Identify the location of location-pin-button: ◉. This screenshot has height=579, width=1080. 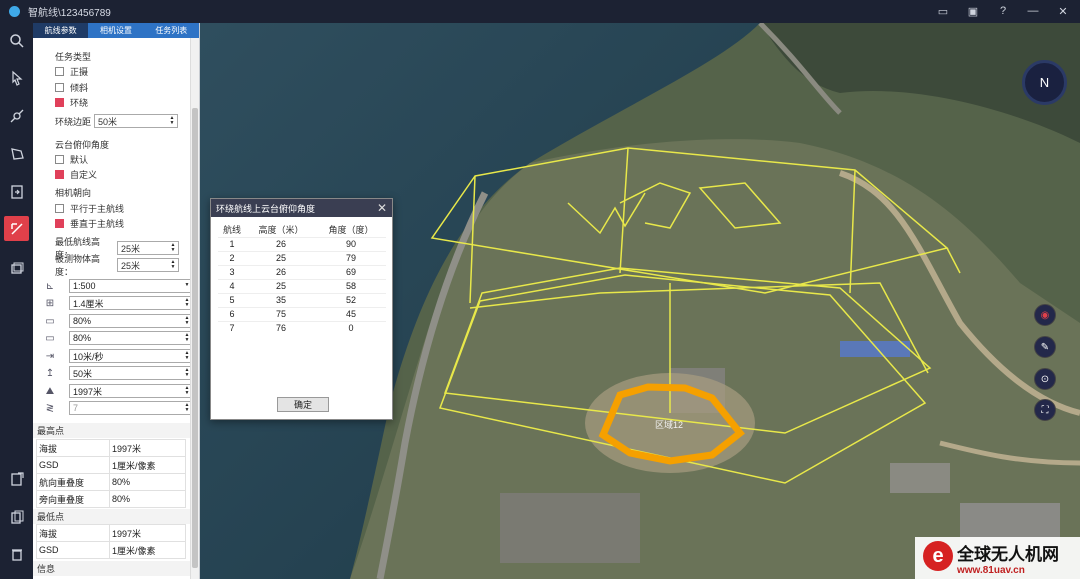
(1045, 315).